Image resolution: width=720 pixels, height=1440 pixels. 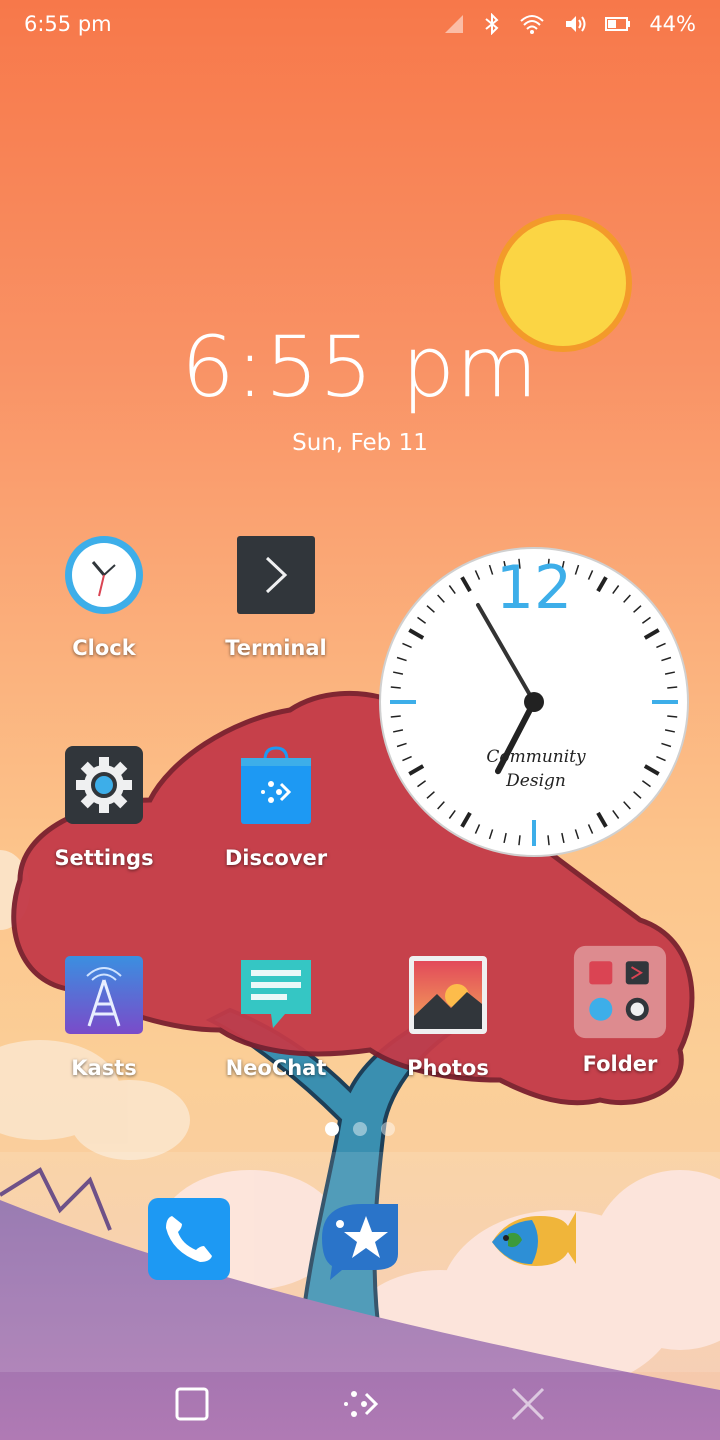 What do you see at coordinates (360, 443) in the screenshot?
I see `home-date: Sun, Feb 11` at bounding box center [360, 443].